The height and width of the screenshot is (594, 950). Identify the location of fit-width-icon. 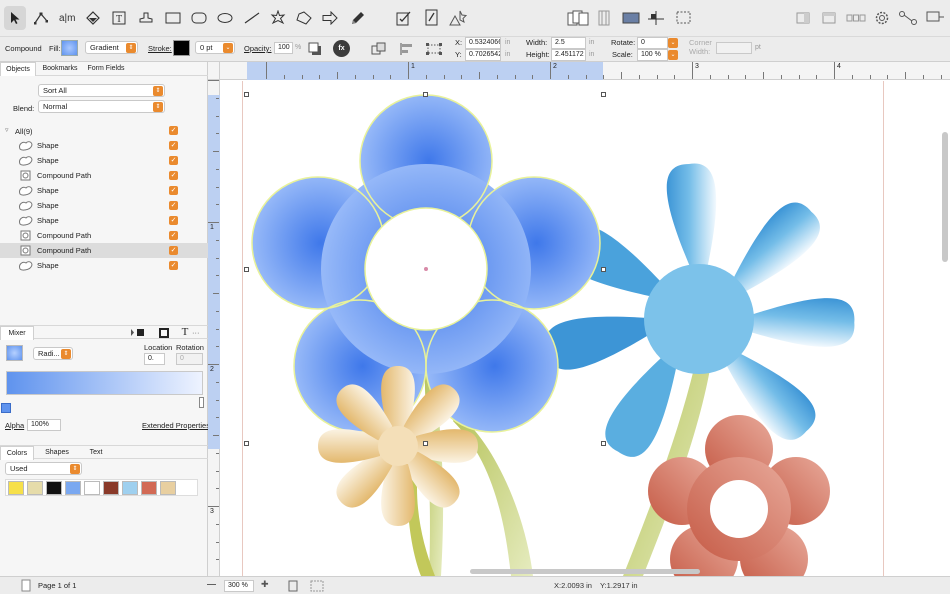
(317, 585).